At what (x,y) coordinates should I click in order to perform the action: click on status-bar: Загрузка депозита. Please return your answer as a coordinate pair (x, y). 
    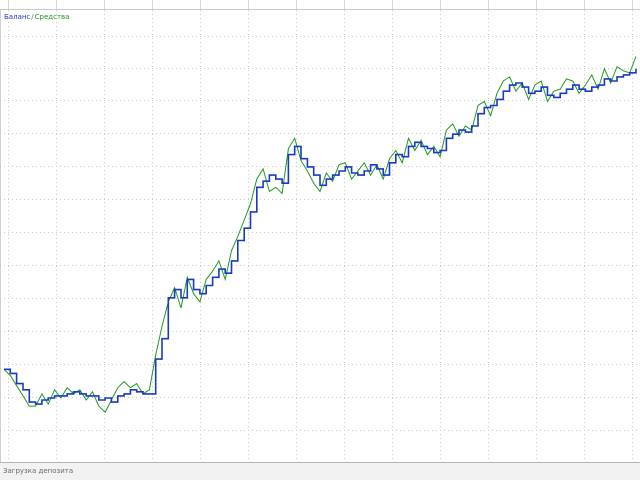
    Looking at the image, I should click on (320, 471).